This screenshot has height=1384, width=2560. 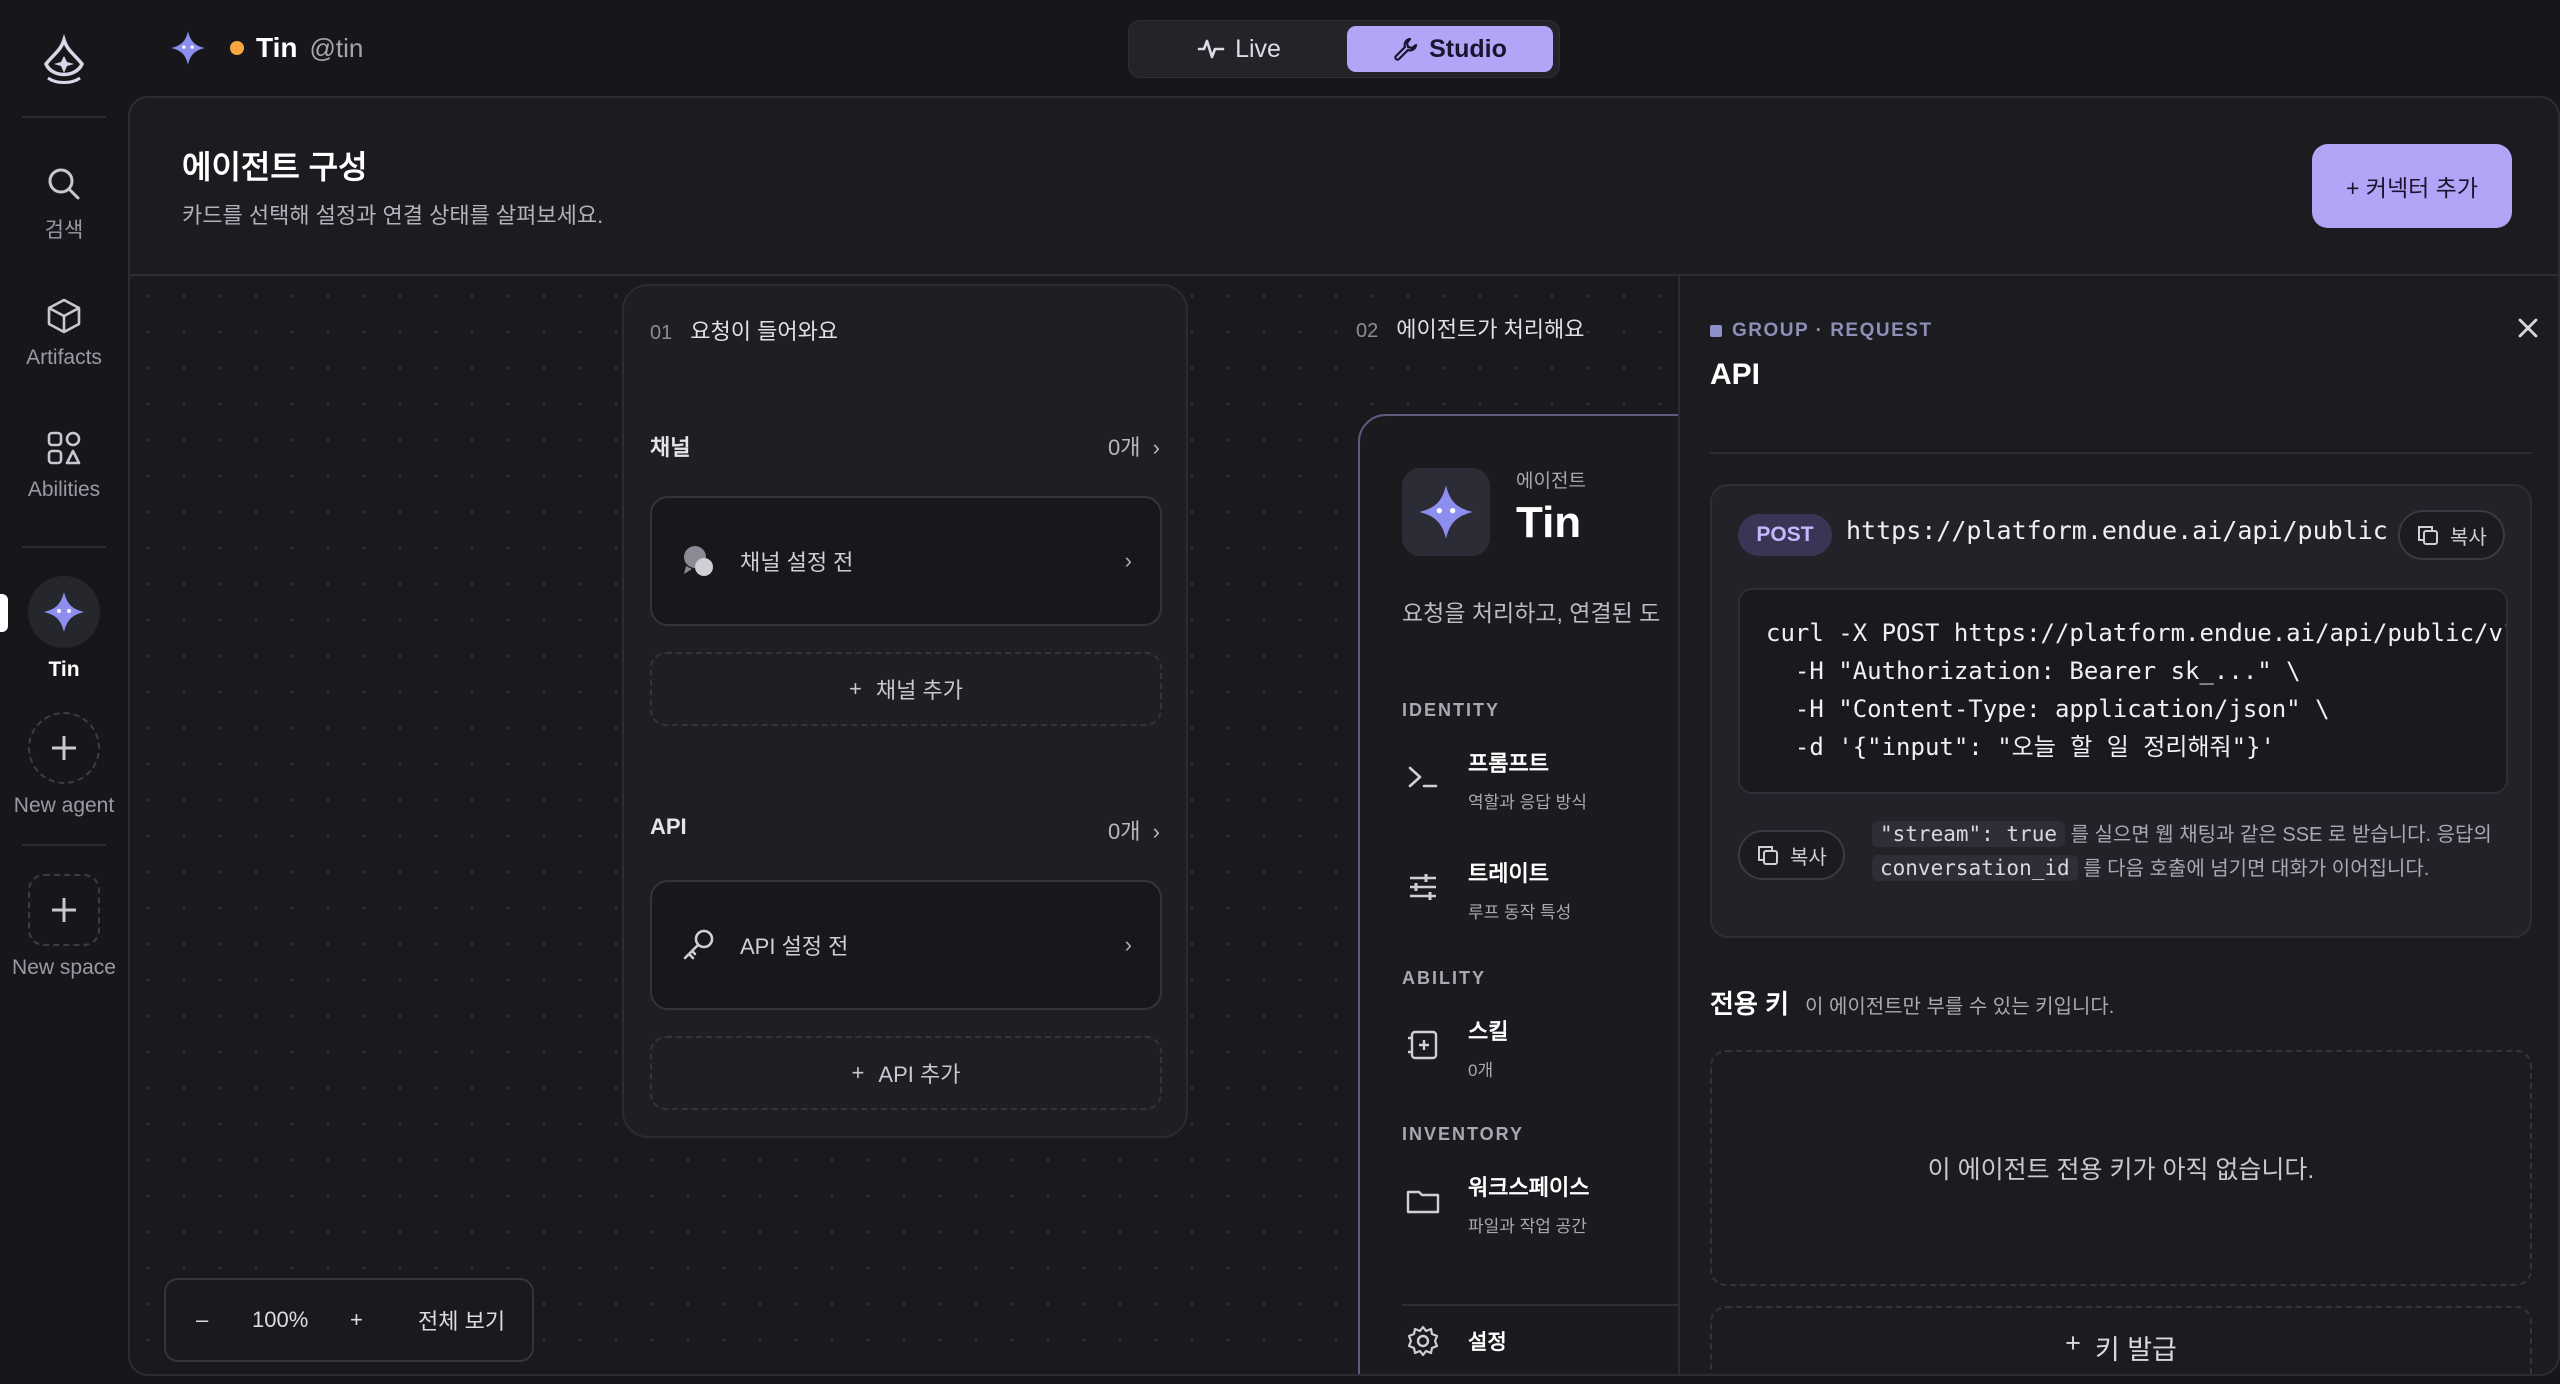 I want to click on drawer-title: API, so click(x=1735, y=374).